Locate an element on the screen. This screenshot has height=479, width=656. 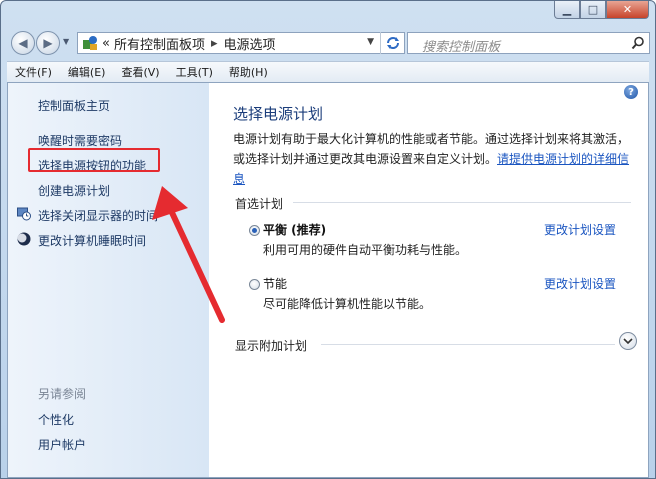
address-dropdown-icon: ▼ is located at coordinates (370, 42).